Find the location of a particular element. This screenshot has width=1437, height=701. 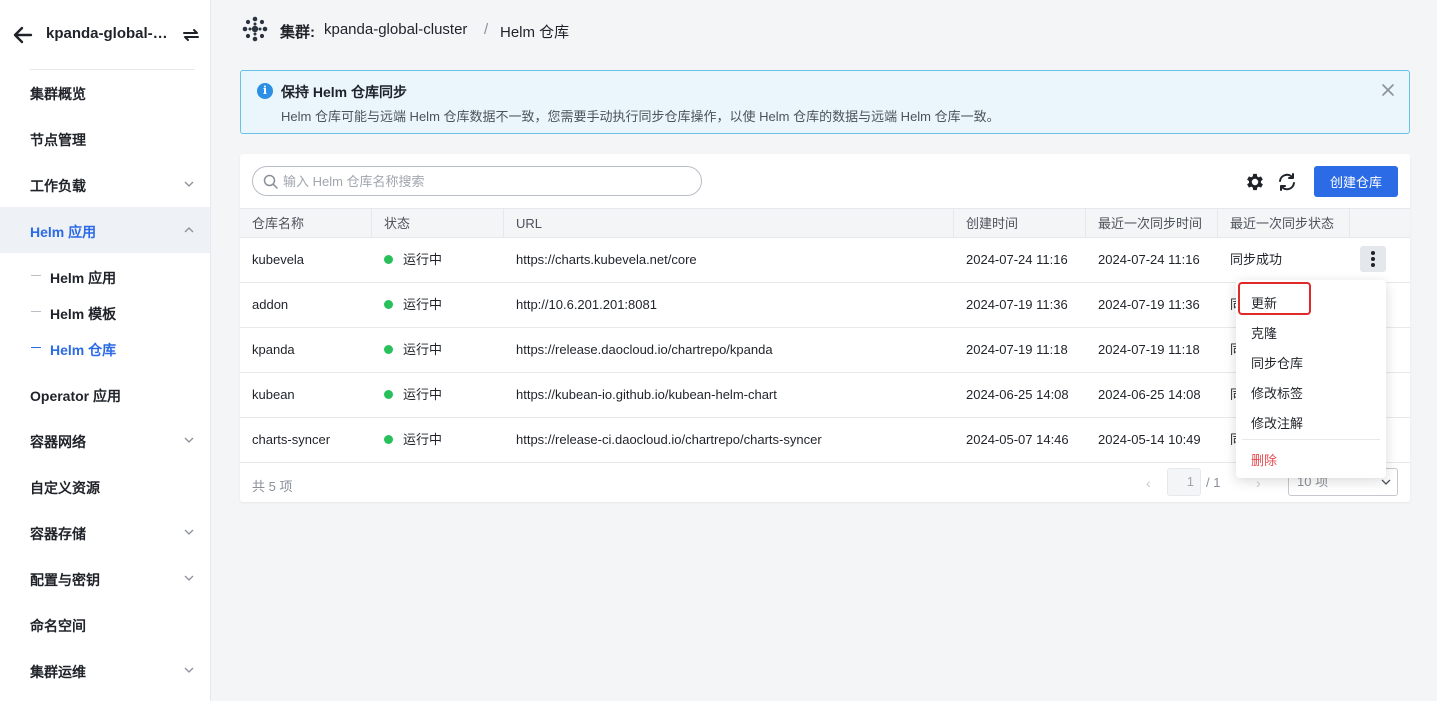

breadcrumb-cluster-name: kpanda-global-cluster is located at coordinates (395, 29).